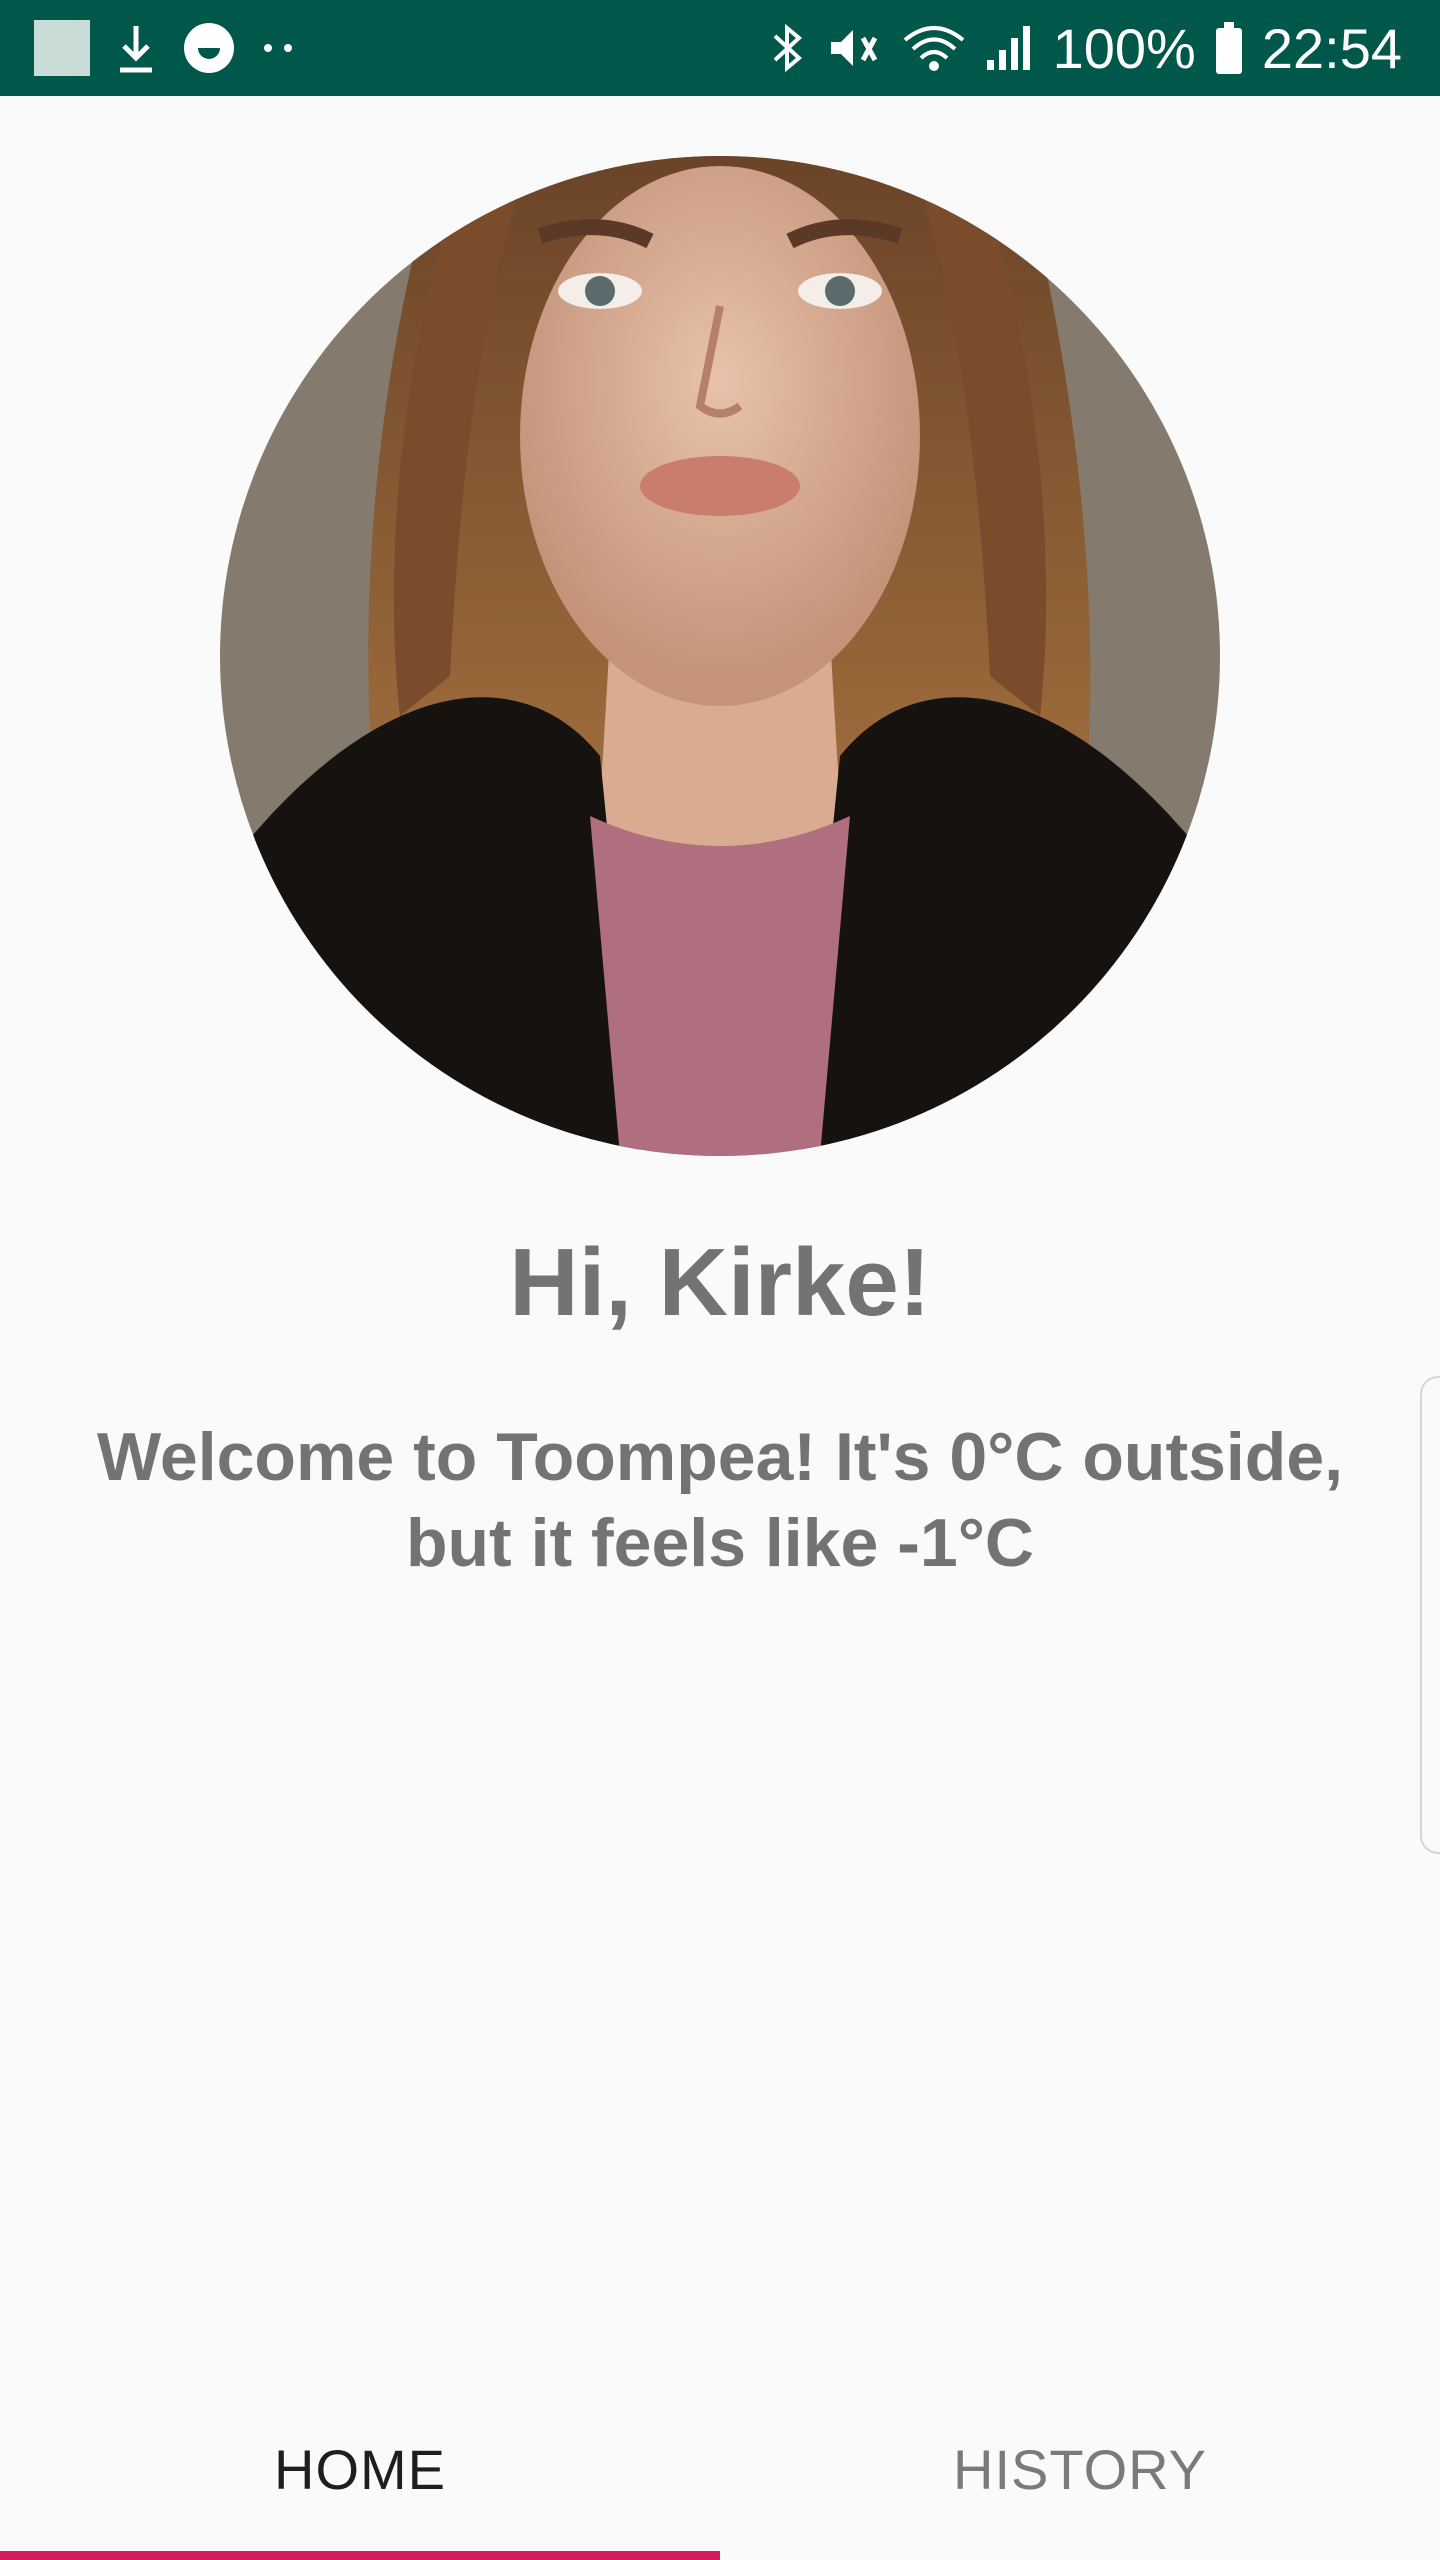 The image size is (1440, 2560). What do you see at coordinates (278, 48) in the screenshot?
I see `dots-icon` at bounding box center [278, 48].